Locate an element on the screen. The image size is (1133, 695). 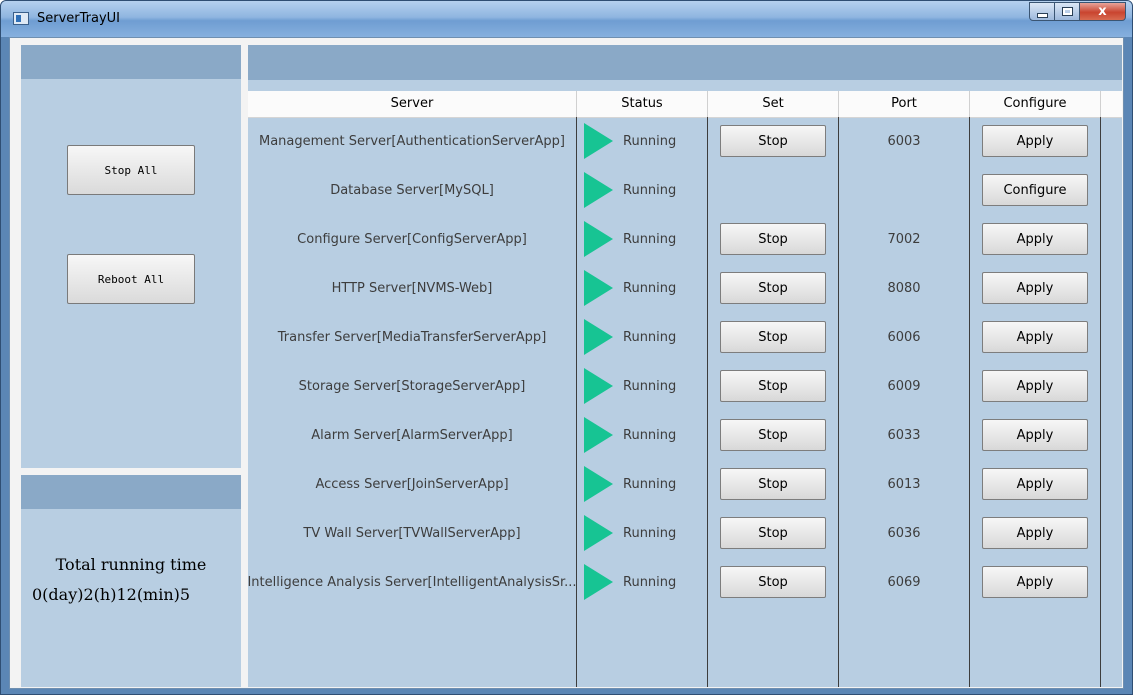
server-name: Configure Server[ConfigServerApp] is located at coordinates (412, 239).